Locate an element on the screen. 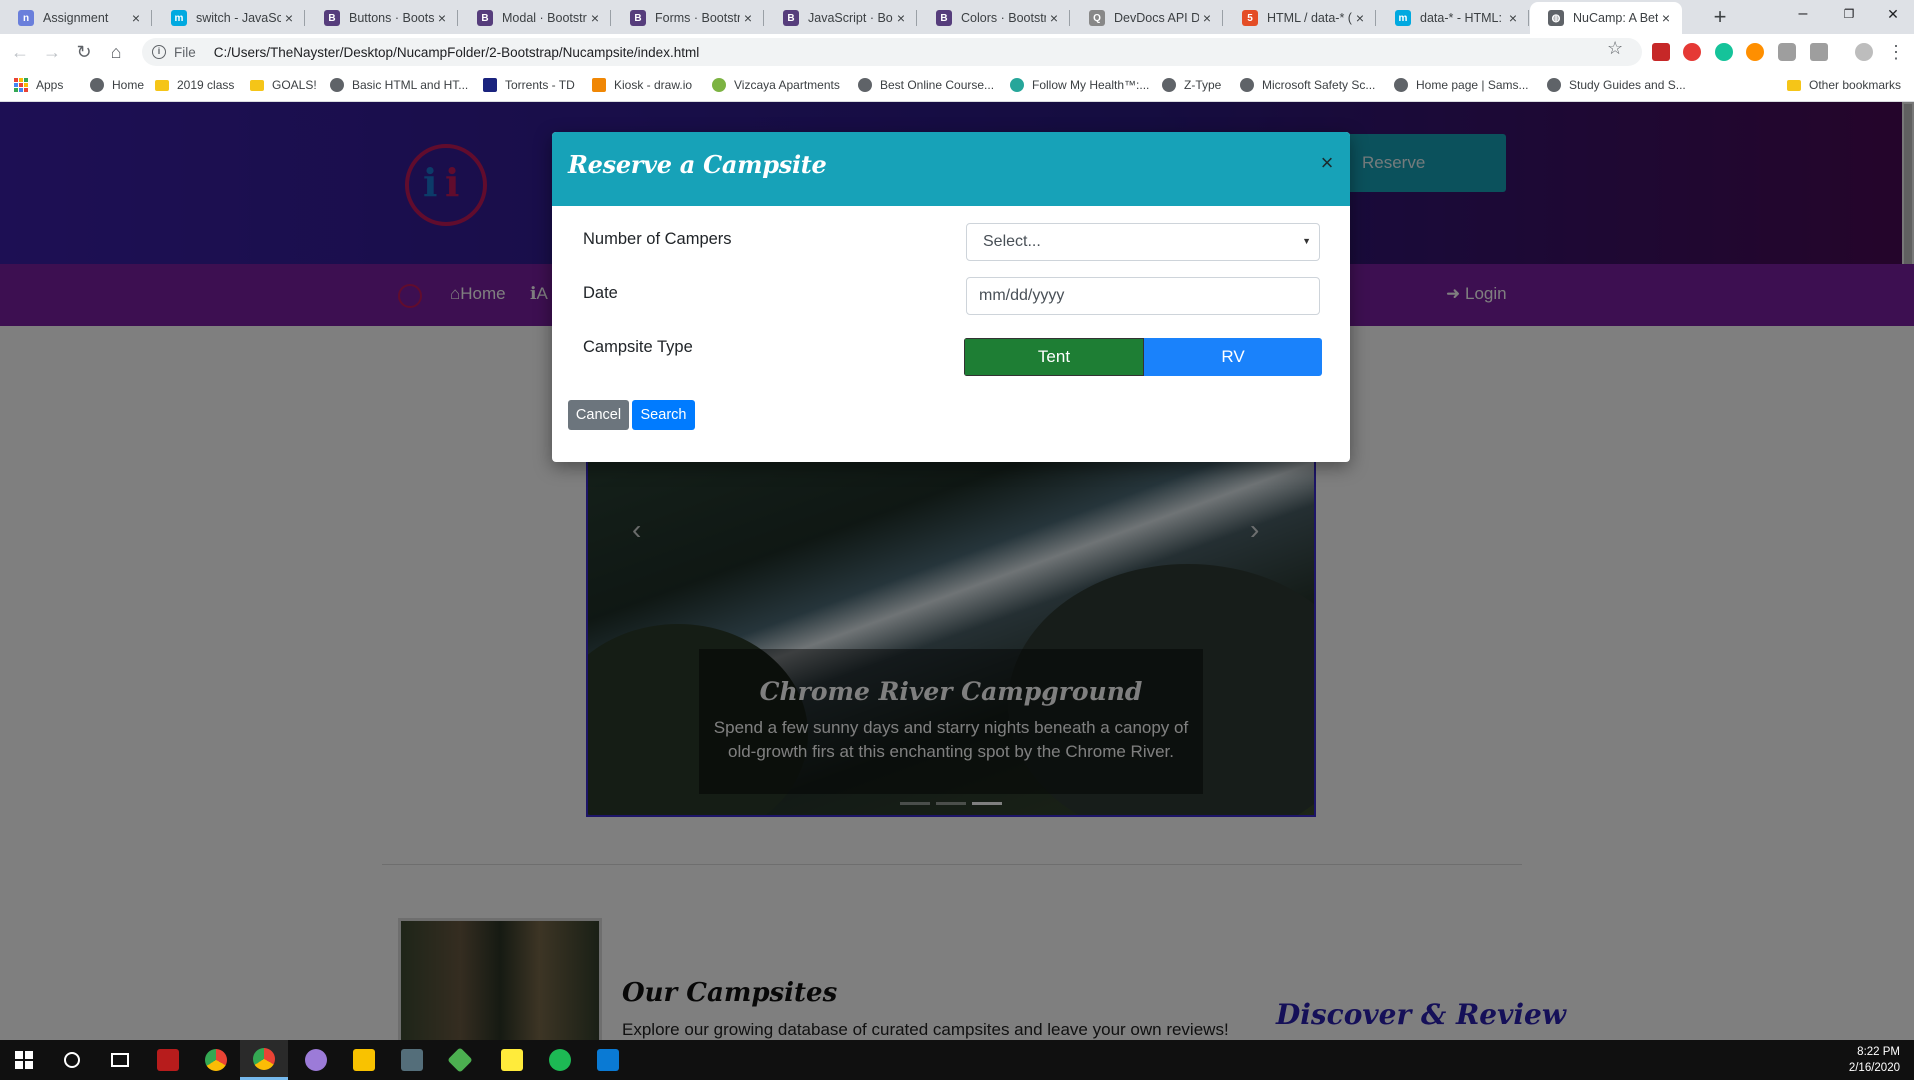  menu-kebab-icon: ⋮ is located at coordinates (1896, 52).